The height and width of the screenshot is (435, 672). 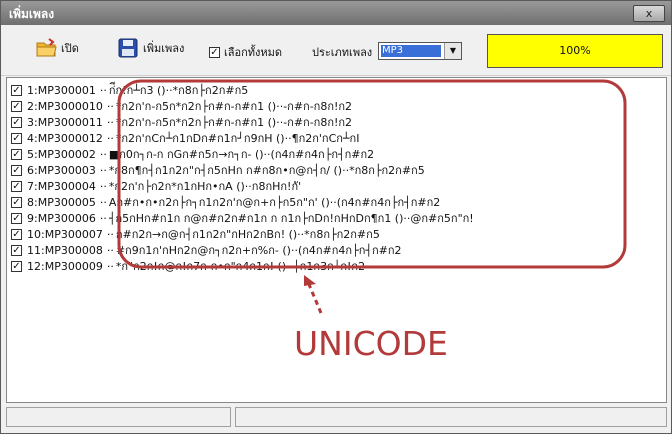 I want to click on status-panel-left, so click(x=118, y=417).